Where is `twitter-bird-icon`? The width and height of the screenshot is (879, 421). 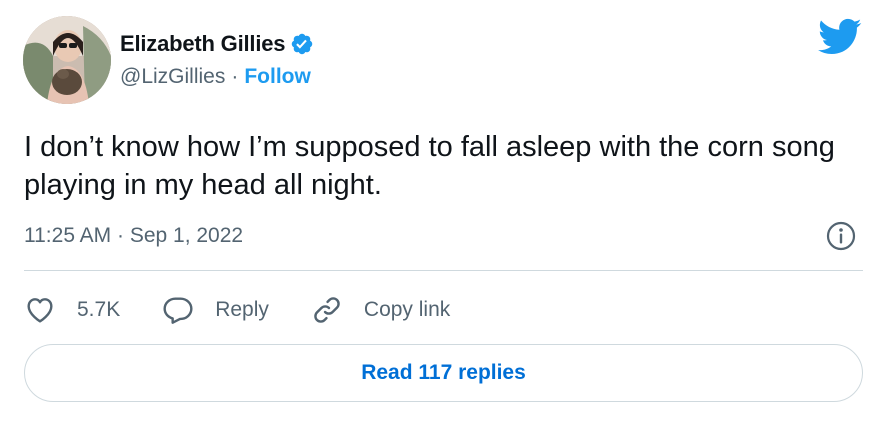
twitter-bird-icon is located at coordinates (840, 37).